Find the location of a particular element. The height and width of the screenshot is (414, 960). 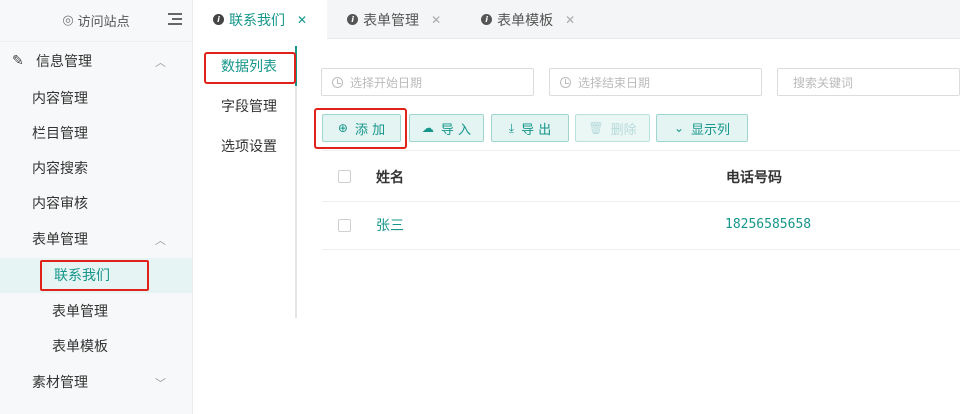

tab-label: 表单管理 is located at coordinates (391, 20).